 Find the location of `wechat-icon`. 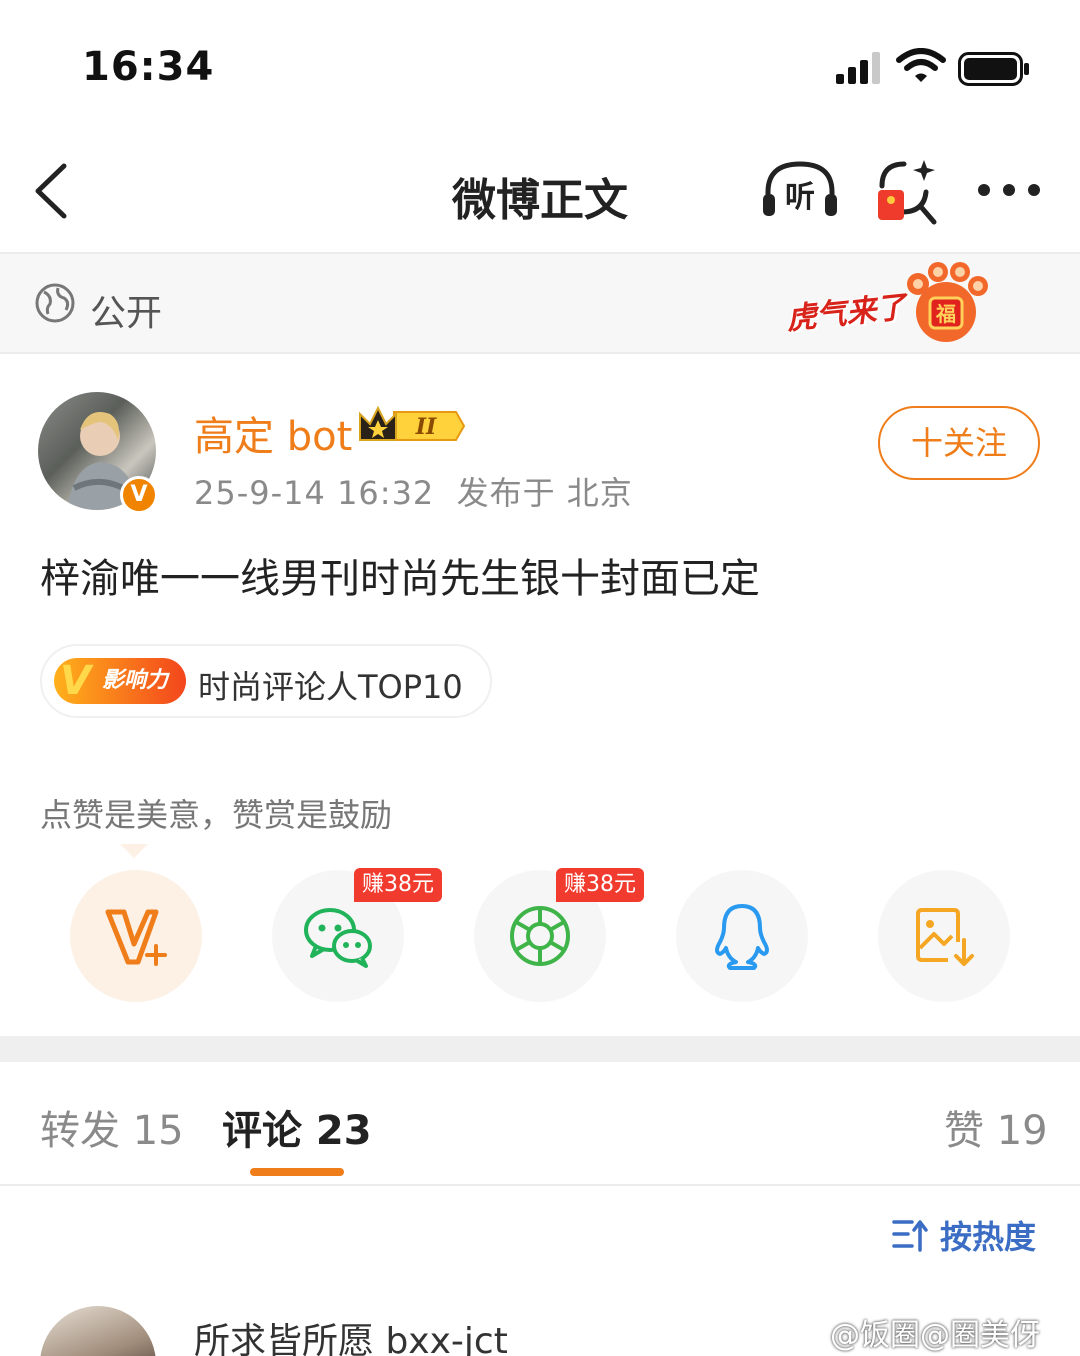

wechat-icon is located at coordinates (338, 938).